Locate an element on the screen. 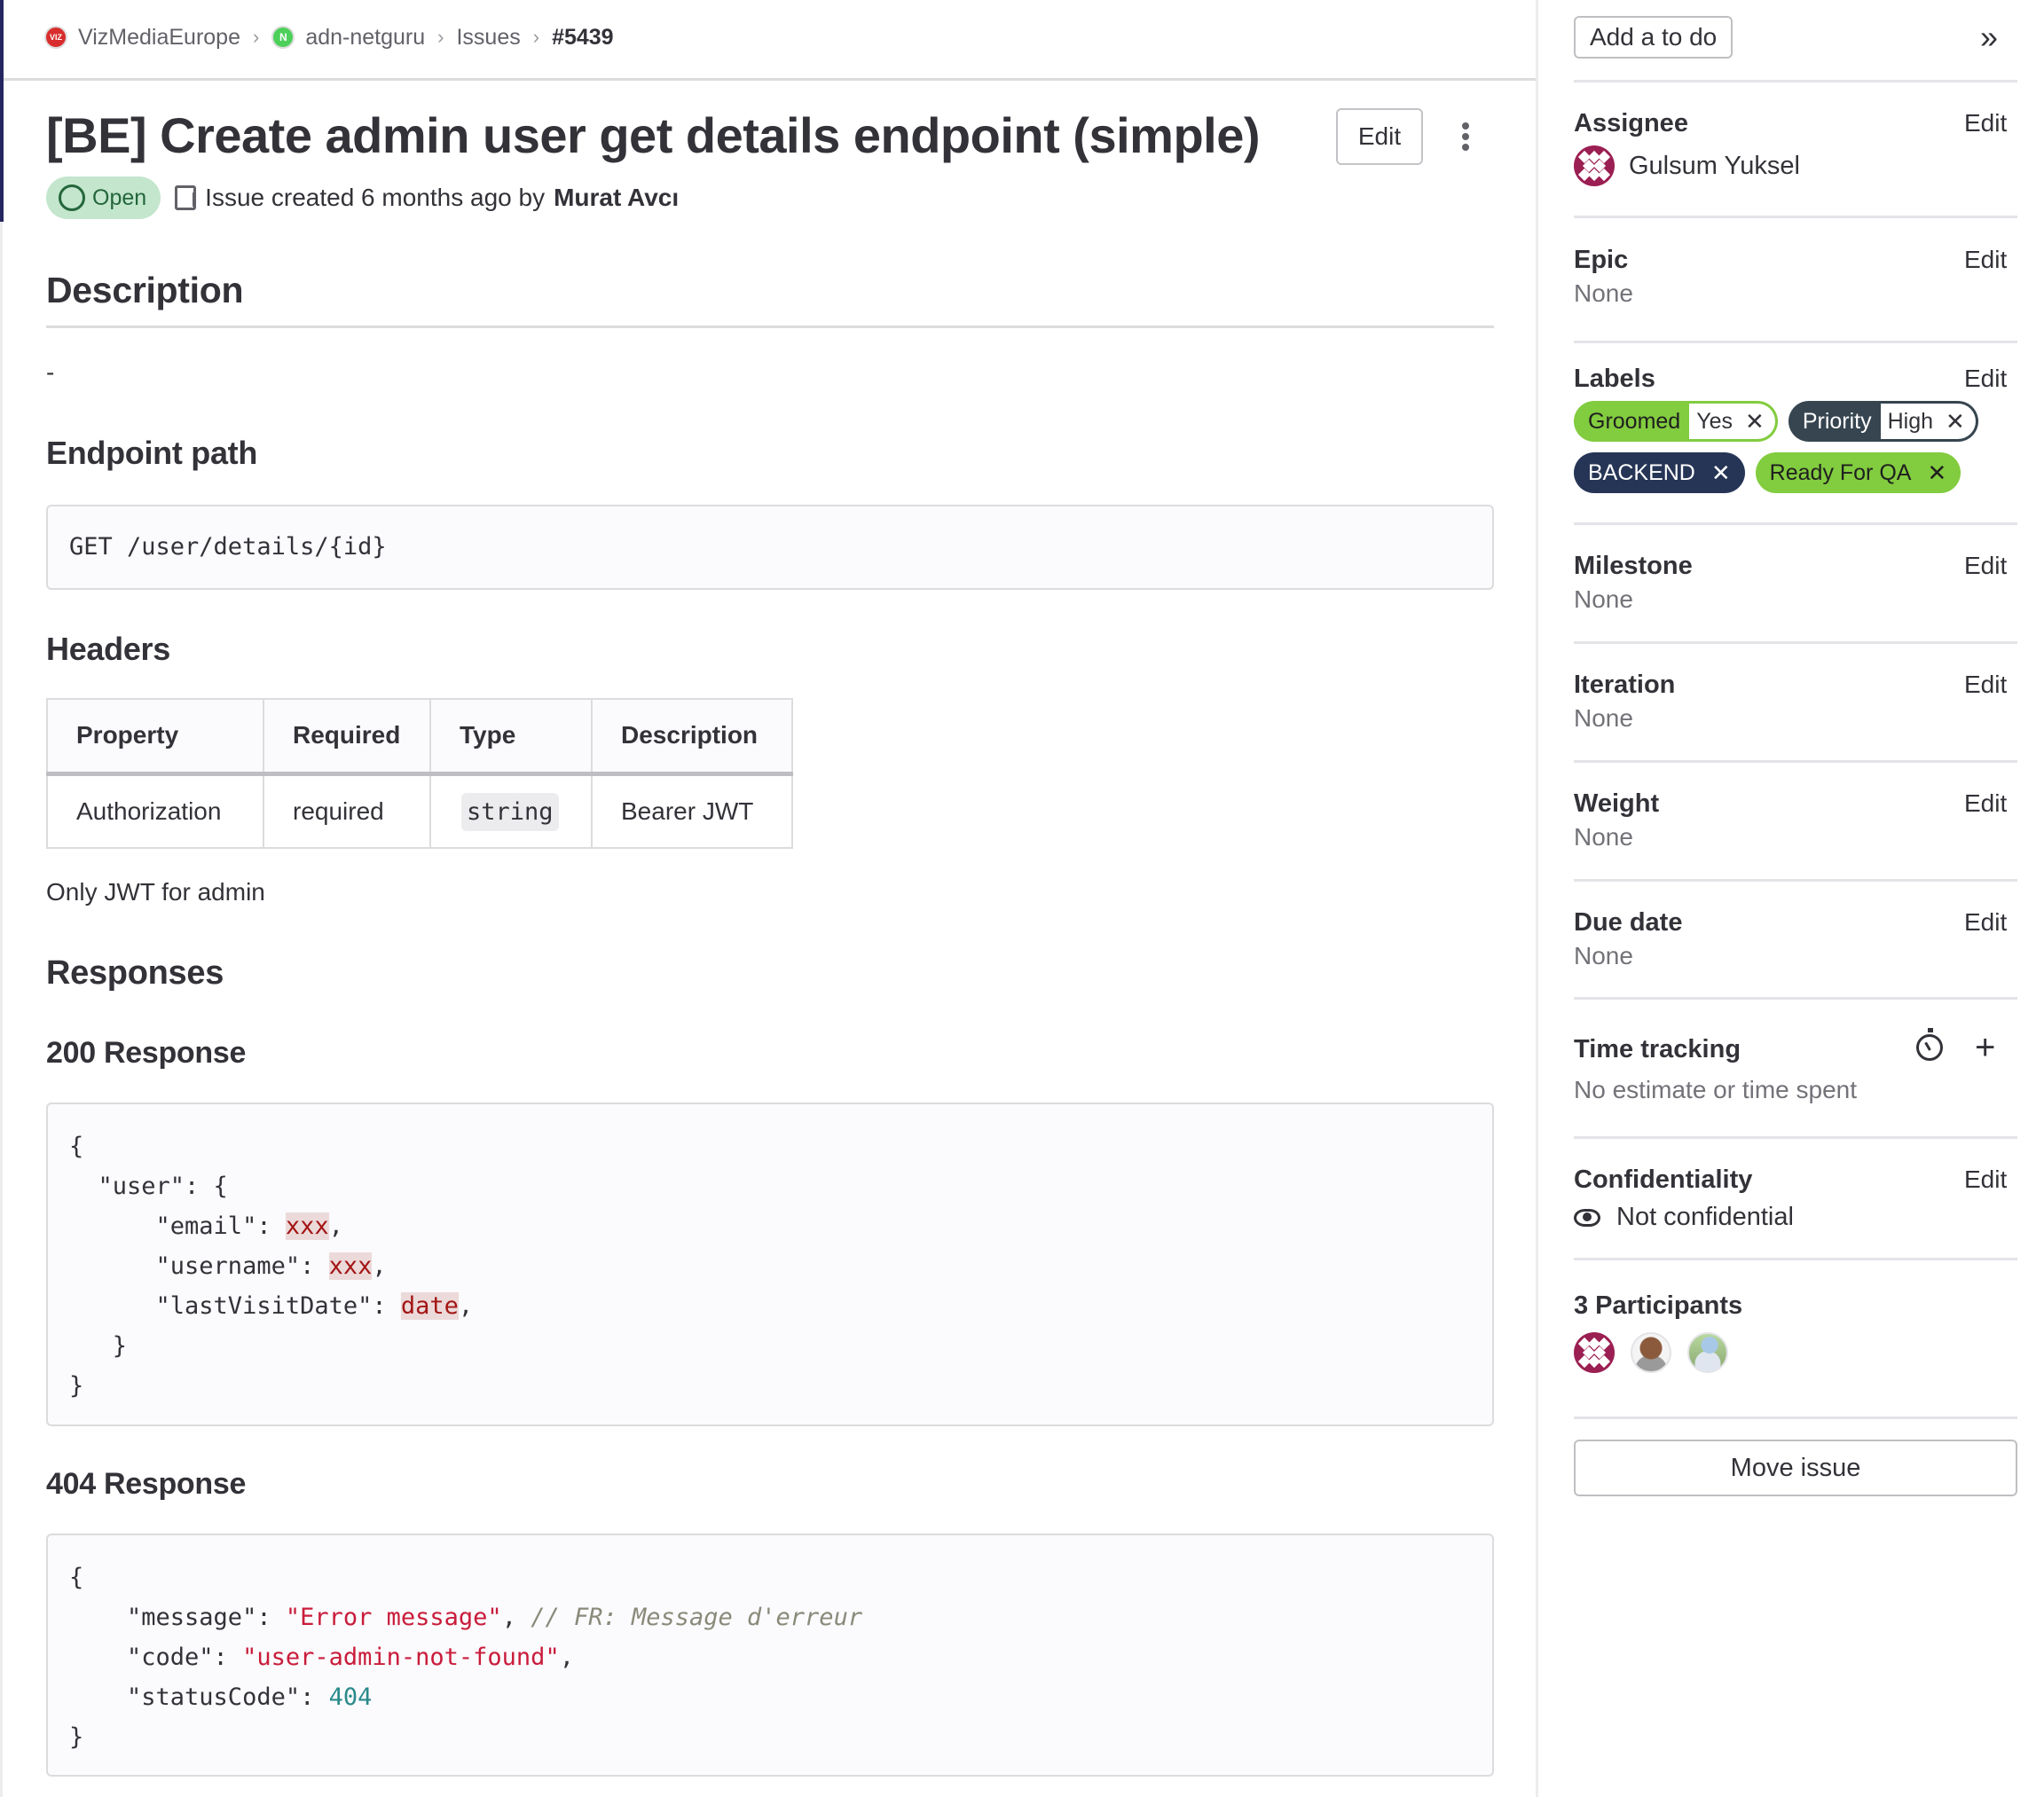 This screenshot has width=2044, height=1797. code-number: 404 is located at coordinates (350, 1697).